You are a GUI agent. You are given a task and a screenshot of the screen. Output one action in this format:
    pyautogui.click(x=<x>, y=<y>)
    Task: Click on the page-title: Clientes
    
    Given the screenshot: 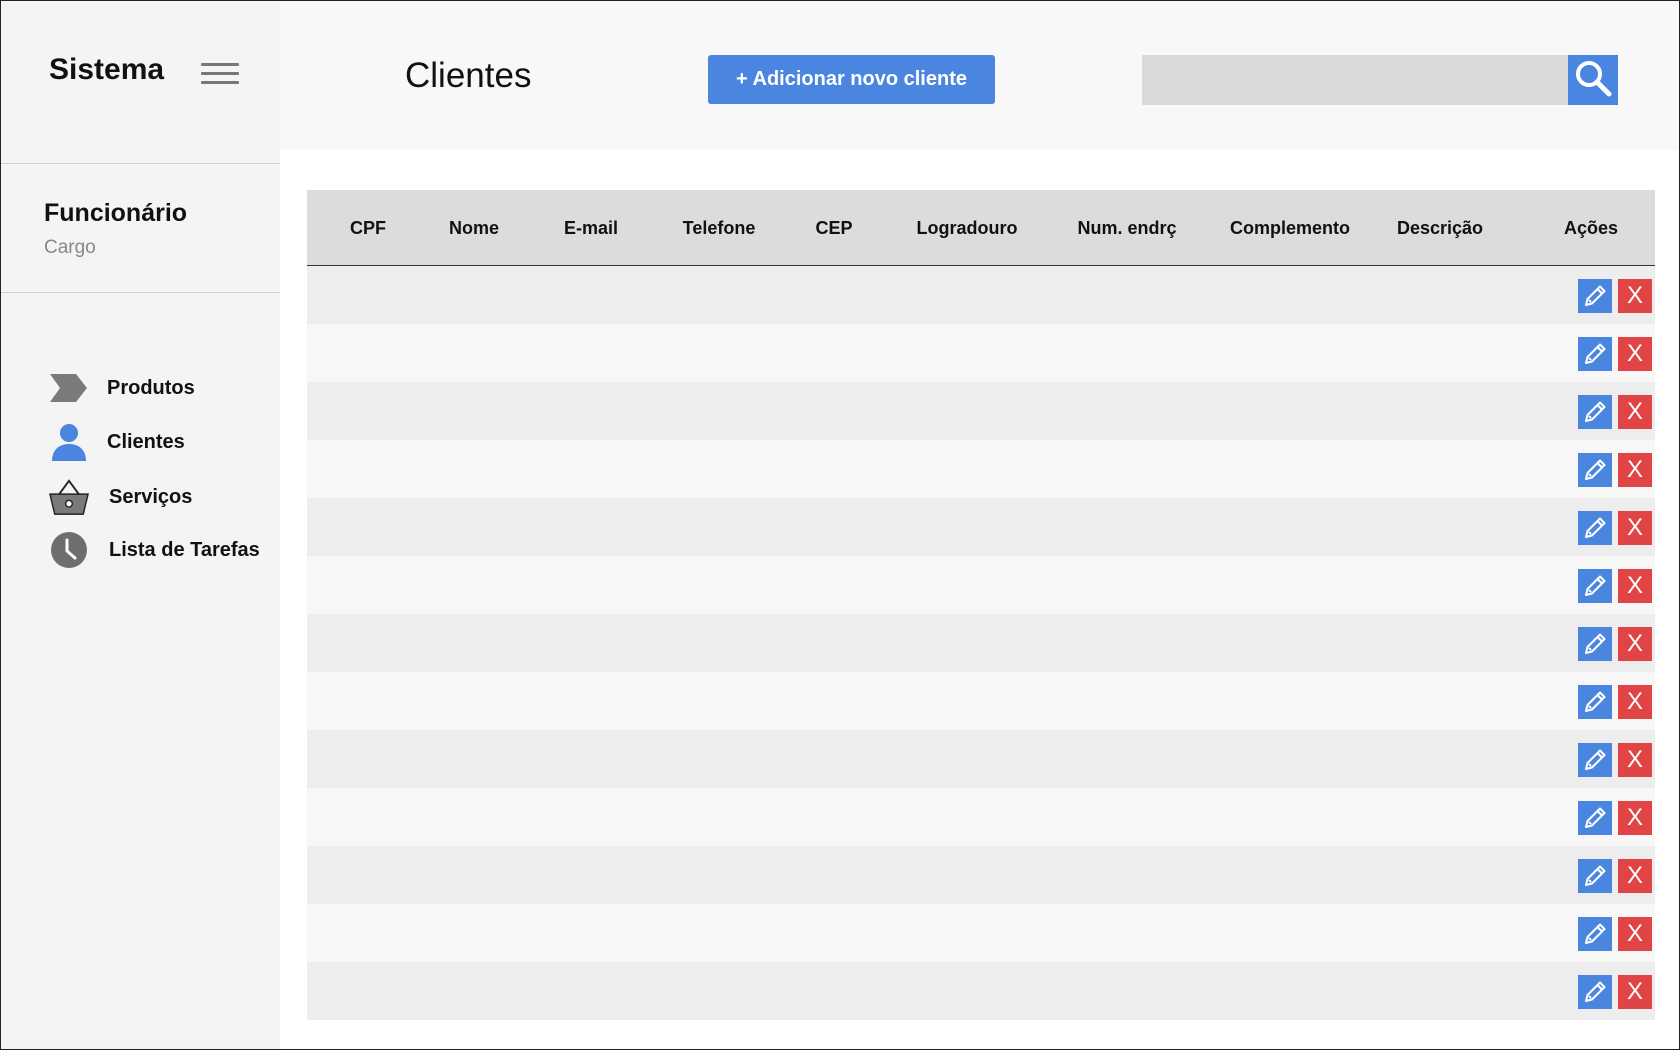 What is the action you would take?
    pyautogui.click(x=468, y=75)
    